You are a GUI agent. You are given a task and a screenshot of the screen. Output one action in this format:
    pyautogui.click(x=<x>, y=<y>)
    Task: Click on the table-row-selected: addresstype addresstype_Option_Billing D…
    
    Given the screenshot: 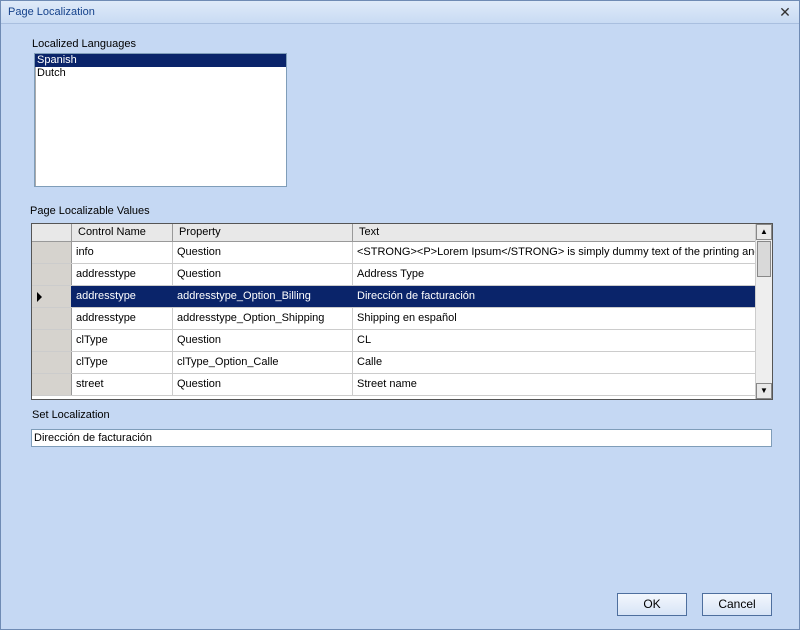 What is the action you would take?
    pyautogui.click(x=394, y=297)
    